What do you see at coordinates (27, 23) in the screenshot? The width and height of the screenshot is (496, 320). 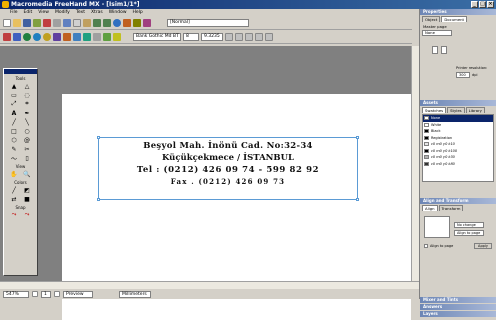 I see `save-icon` at bounding box center [27, 23].